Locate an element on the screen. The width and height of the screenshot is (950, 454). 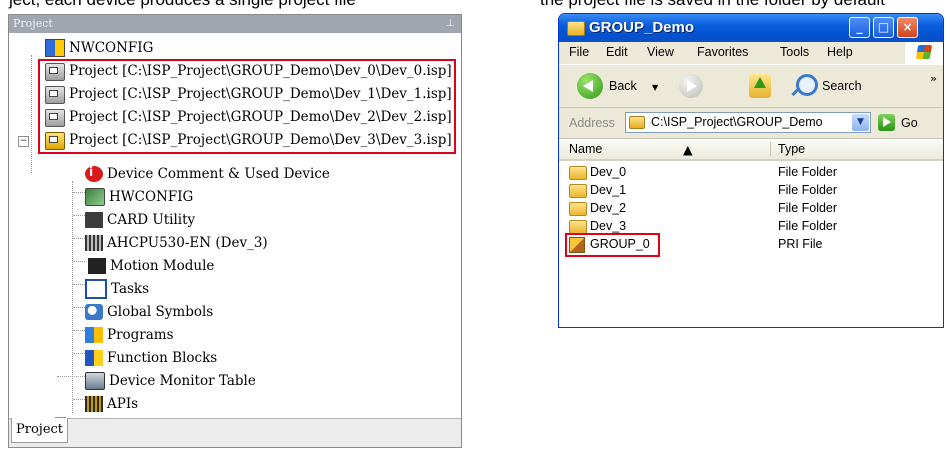
tree-item-label: Global Symbols is located at coordinates (160, 312).